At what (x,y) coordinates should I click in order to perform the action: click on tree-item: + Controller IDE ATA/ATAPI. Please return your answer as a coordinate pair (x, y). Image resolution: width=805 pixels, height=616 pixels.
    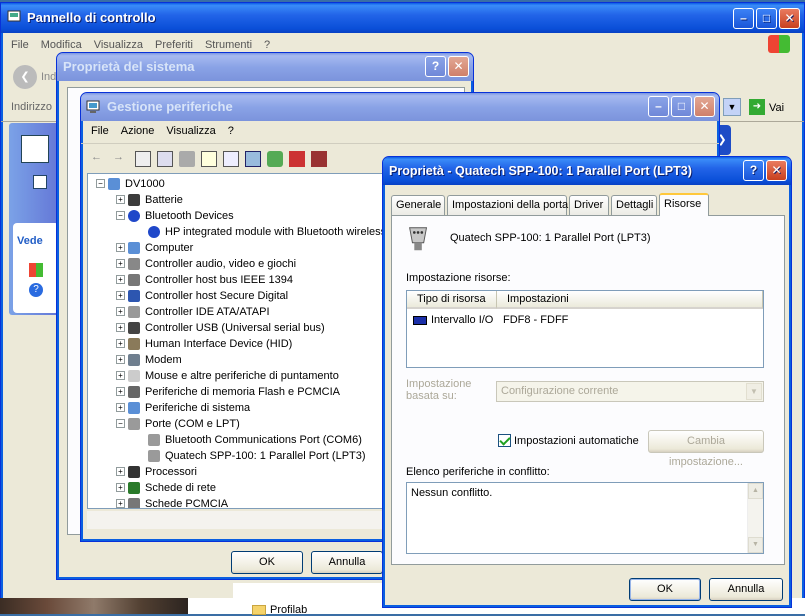
    Looking at the image, I should click on (237, 312).